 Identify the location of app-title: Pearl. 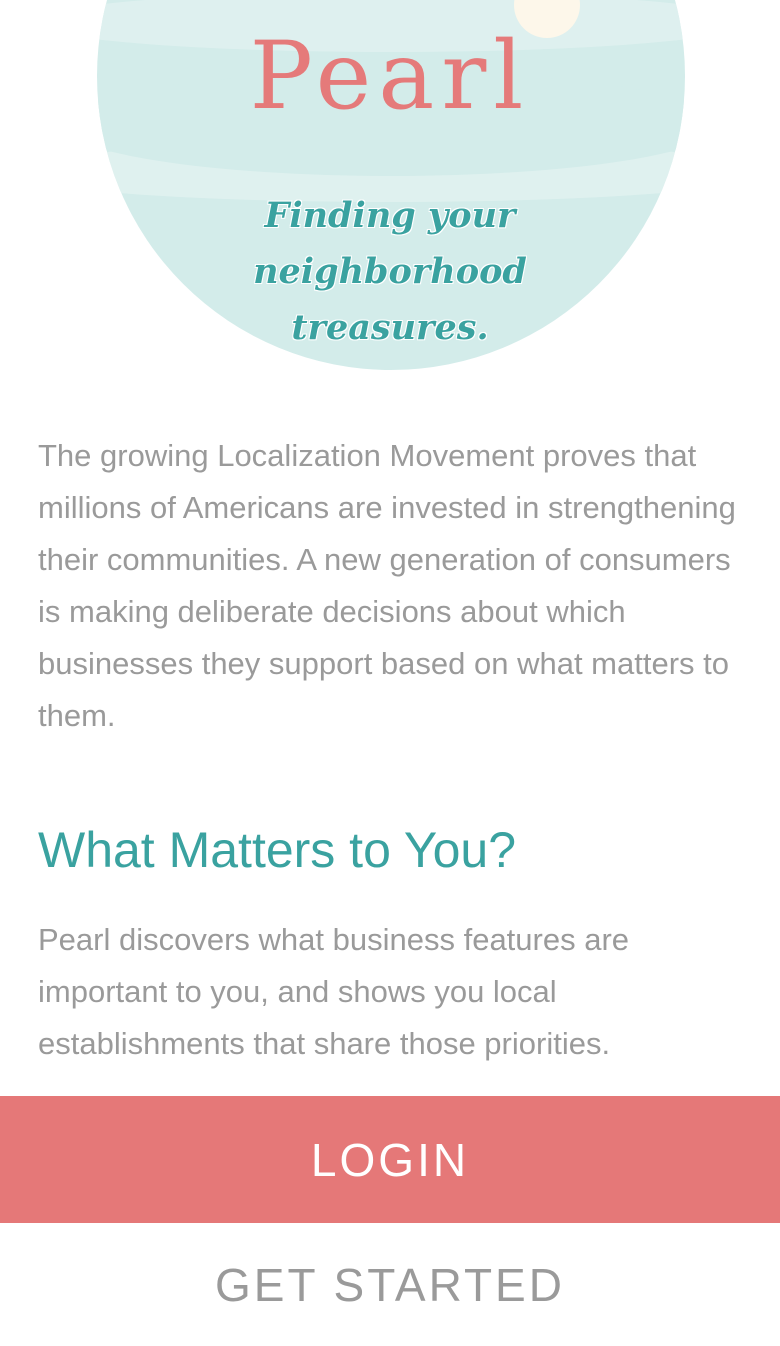
(390, 76).